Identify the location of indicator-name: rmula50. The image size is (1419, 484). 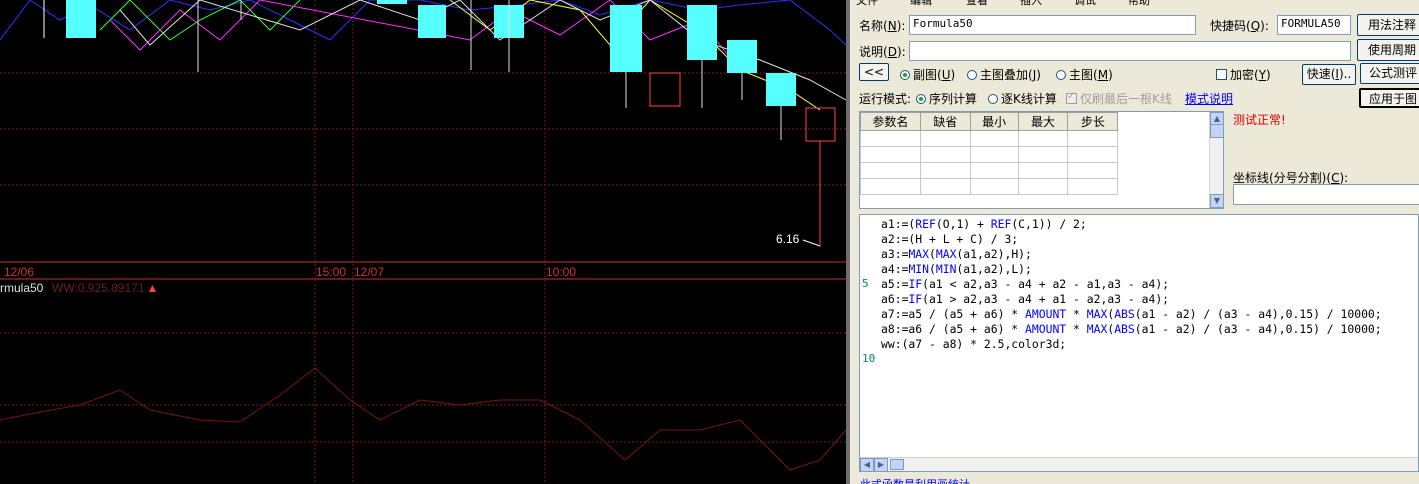
(22, 288).